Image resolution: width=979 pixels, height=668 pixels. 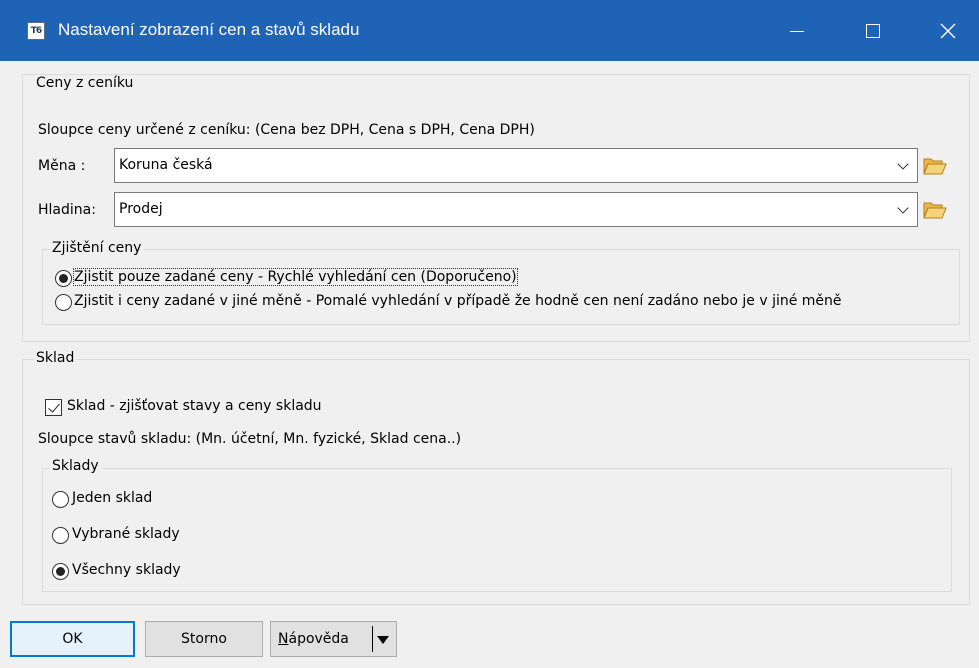 I want to click on radio-selected-warehouses-label: Vybrané sklady, so click(x=126, y=534).